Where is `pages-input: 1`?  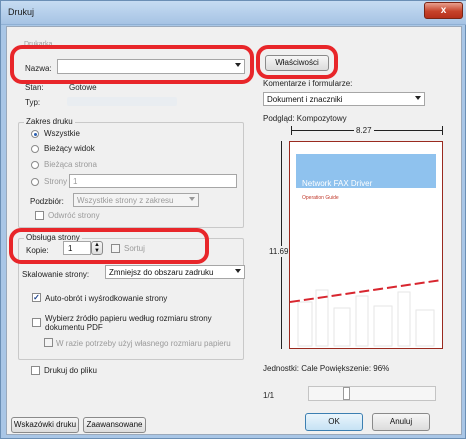 pages-input: 1 is located at coordinates (153, 181).